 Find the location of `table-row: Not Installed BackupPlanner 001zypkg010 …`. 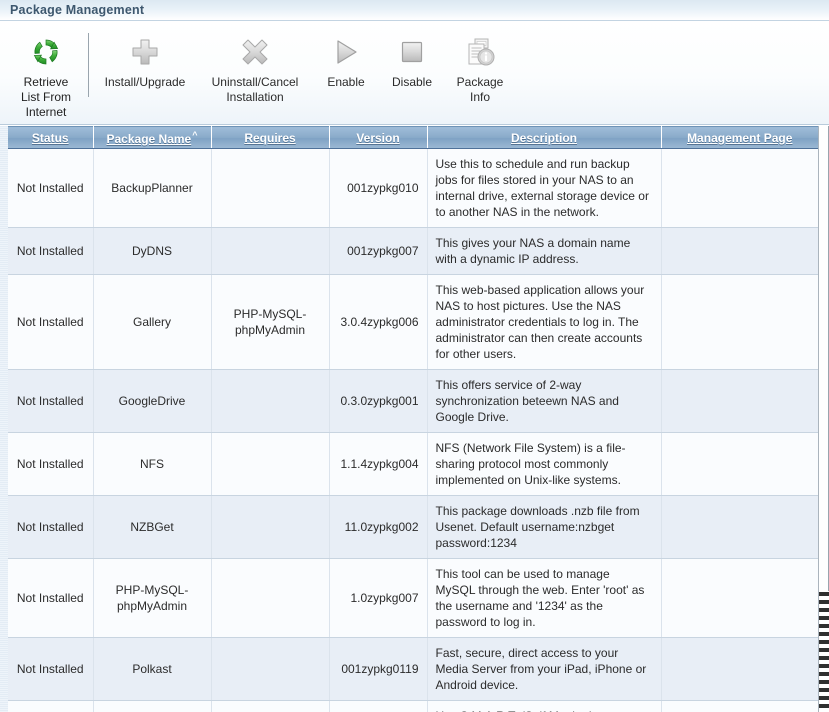

table-row: Not Installed BackupPlanner 001zypkg010 … is located at coordinates (413, 188).